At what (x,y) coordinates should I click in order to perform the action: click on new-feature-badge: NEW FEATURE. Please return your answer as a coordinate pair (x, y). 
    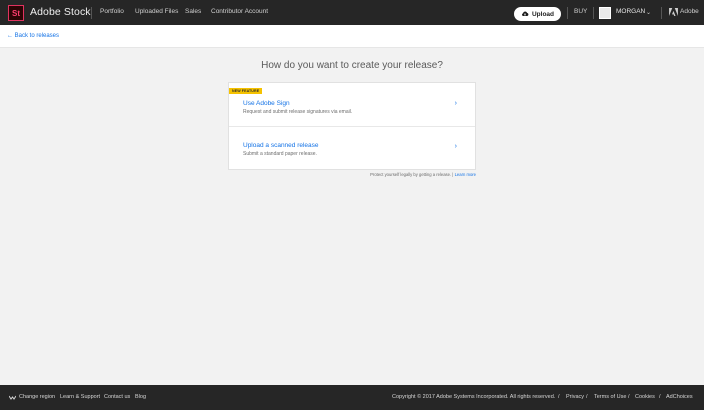
    Looking at the image, I should click on (246, 91).